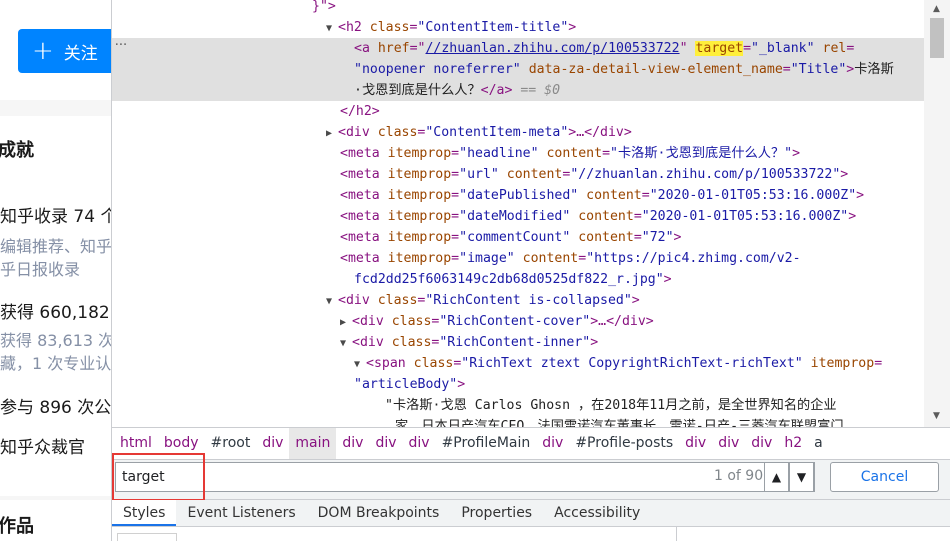 The image size is (950, 541). I want to click on tab-event-listeners: Event Listeners, so click(241, 513).